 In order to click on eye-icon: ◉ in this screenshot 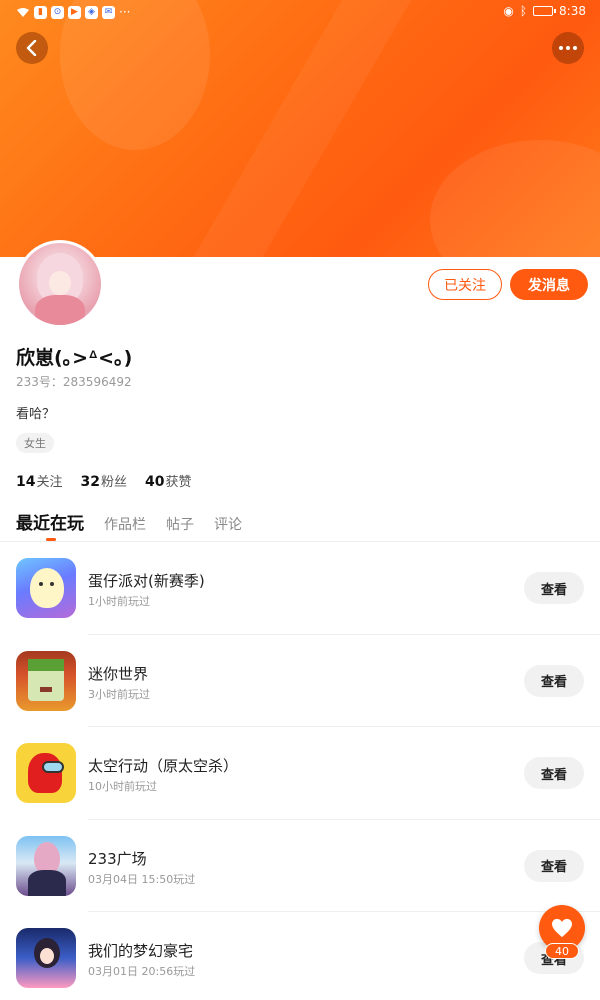, I will do `click(508, 11)`.